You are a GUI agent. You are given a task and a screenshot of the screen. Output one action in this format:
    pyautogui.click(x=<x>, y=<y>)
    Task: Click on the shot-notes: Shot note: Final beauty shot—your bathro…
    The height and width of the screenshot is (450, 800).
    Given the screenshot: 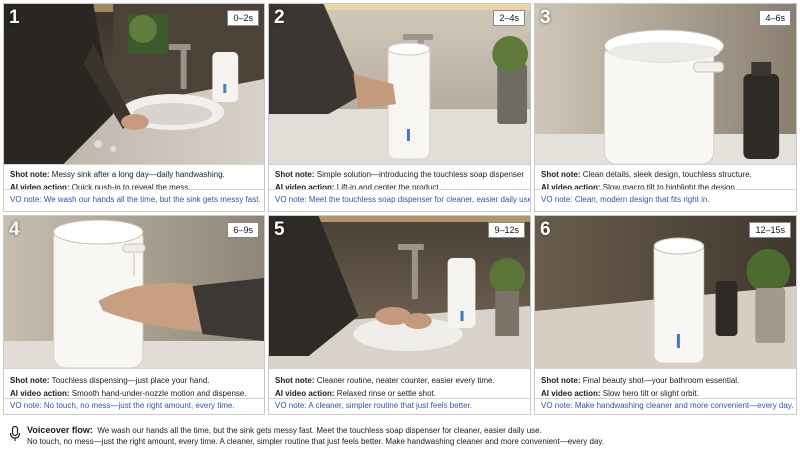 What is the action you would take?
    pyautogui.click(x=665, y=384)
    